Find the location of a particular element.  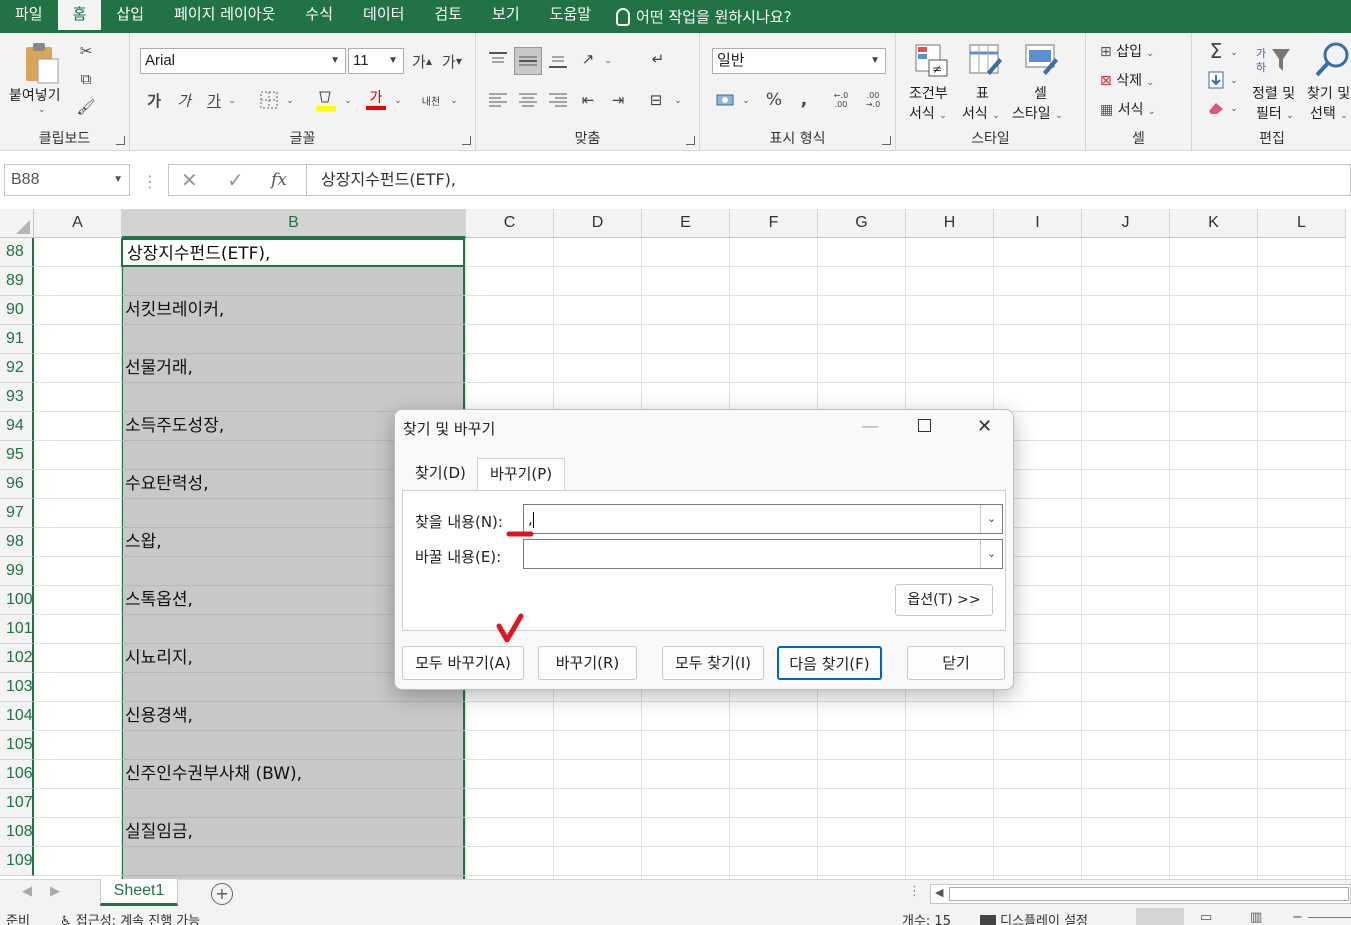

paste-dropdown-icon: ⌄ is located at coordinates (42, 110).